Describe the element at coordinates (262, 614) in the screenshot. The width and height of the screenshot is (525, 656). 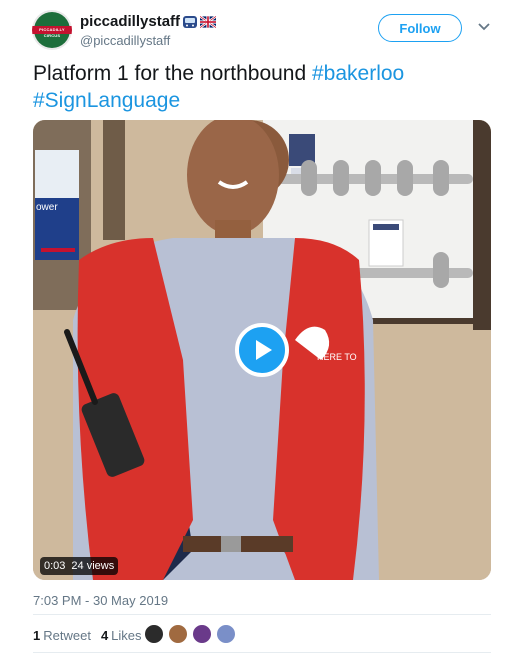
I see `divider-top` at that location.